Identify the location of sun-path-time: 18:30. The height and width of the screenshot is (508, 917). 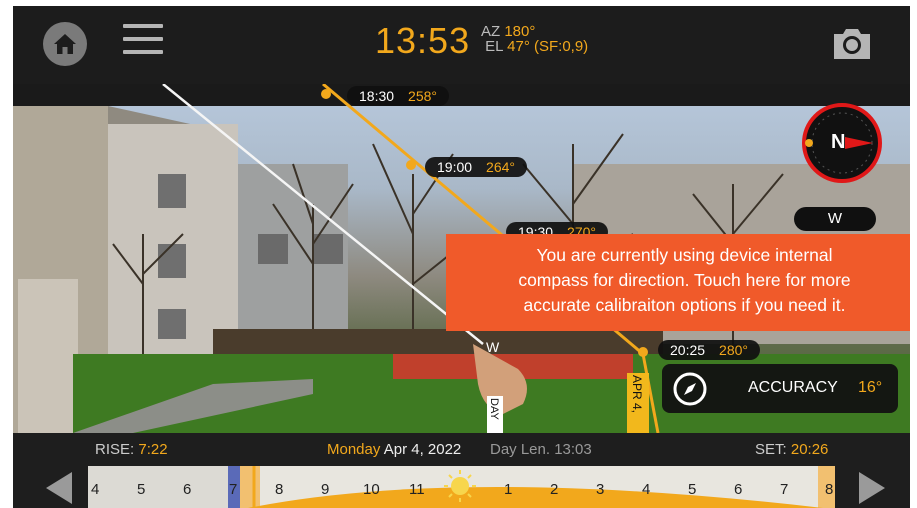
(377, 96).